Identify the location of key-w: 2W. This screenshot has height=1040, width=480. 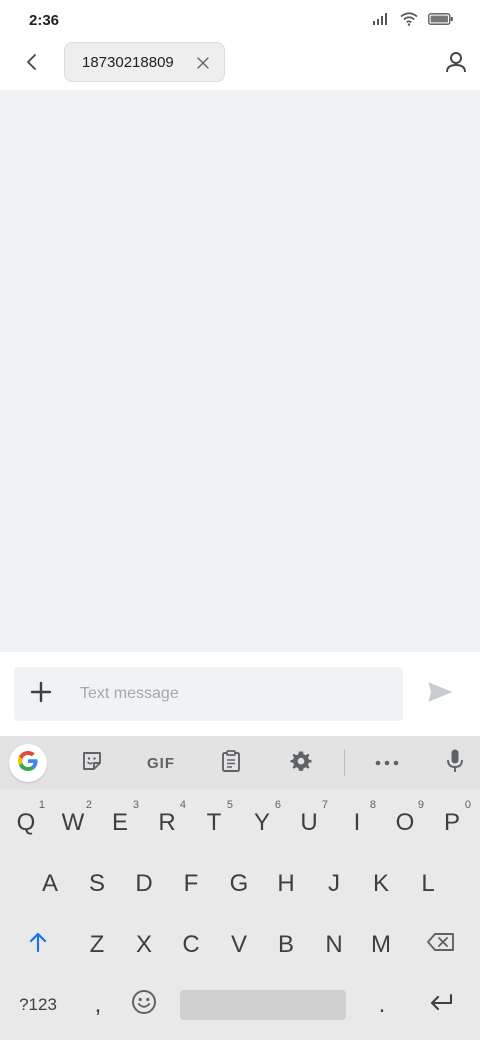
(73, 823).